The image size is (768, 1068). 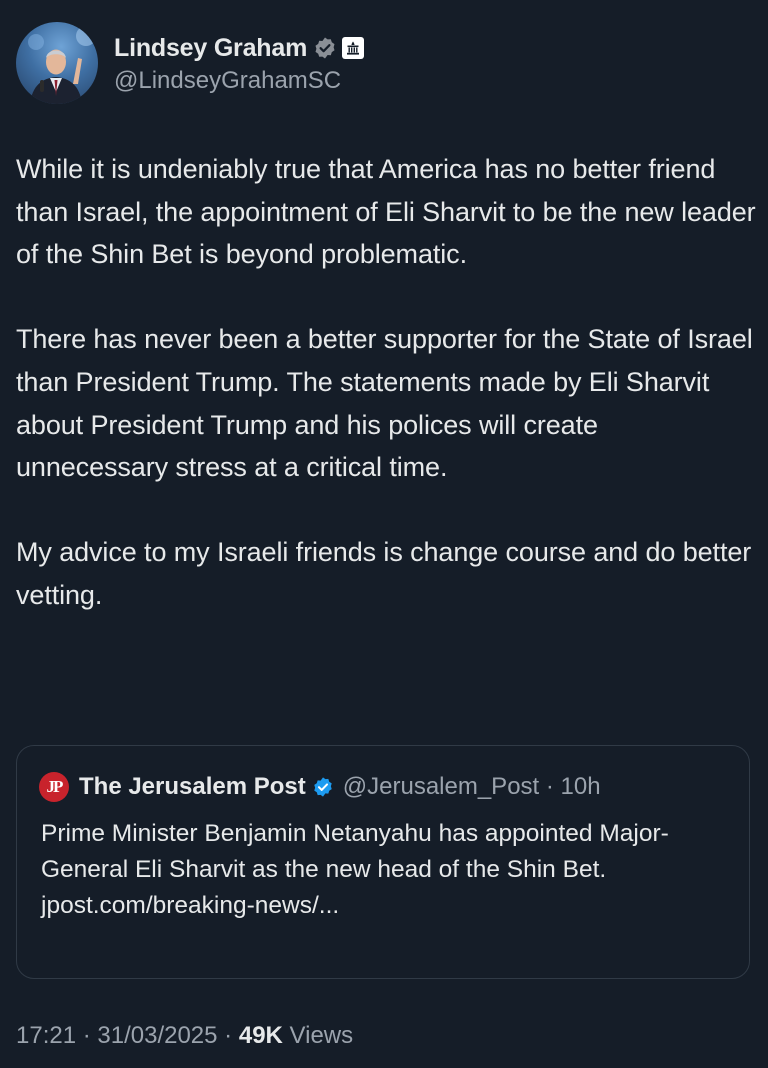 What do you see at coordinates (62, 65) in the screenshot?
I see `avatar-portrait-icon` at bounding box center [62, 65].